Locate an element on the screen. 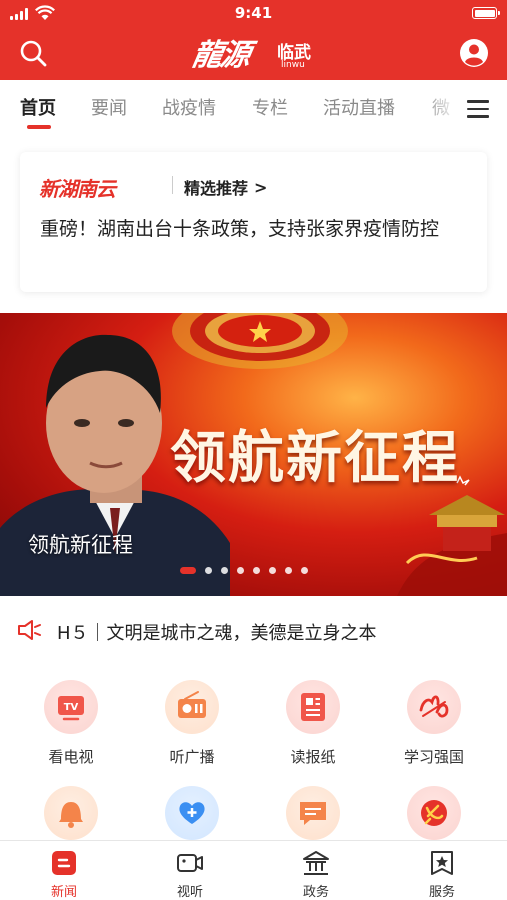 The width and height of the screenshot is (507, 900). nav-video: 视听 is located at coordinates (190, 874).